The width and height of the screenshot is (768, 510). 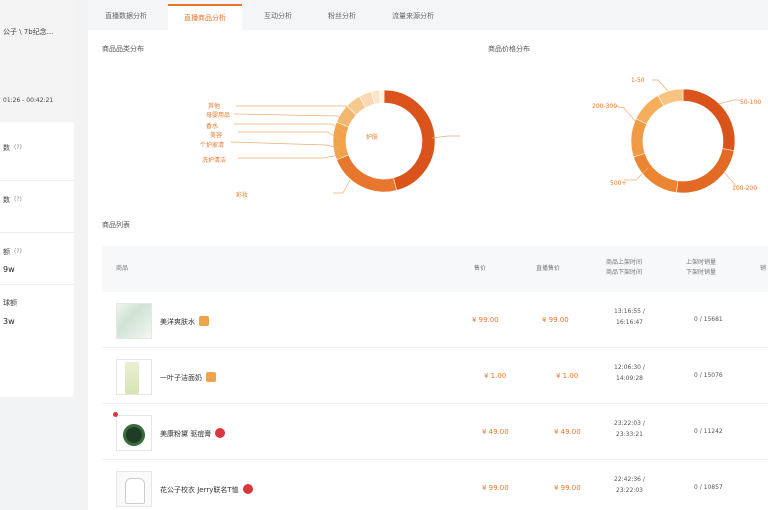 I want to click on th-live-price: 直播售价, so click(x=548, y=268).